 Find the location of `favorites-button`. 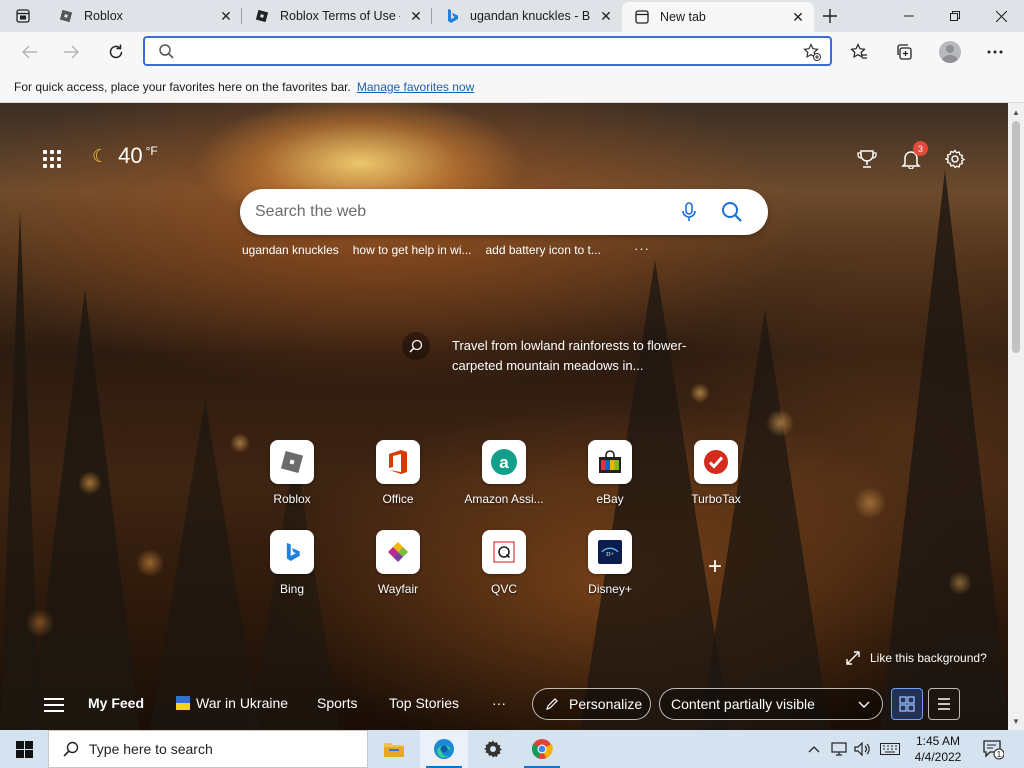

favorites-button is located at coordinates (859, 52).